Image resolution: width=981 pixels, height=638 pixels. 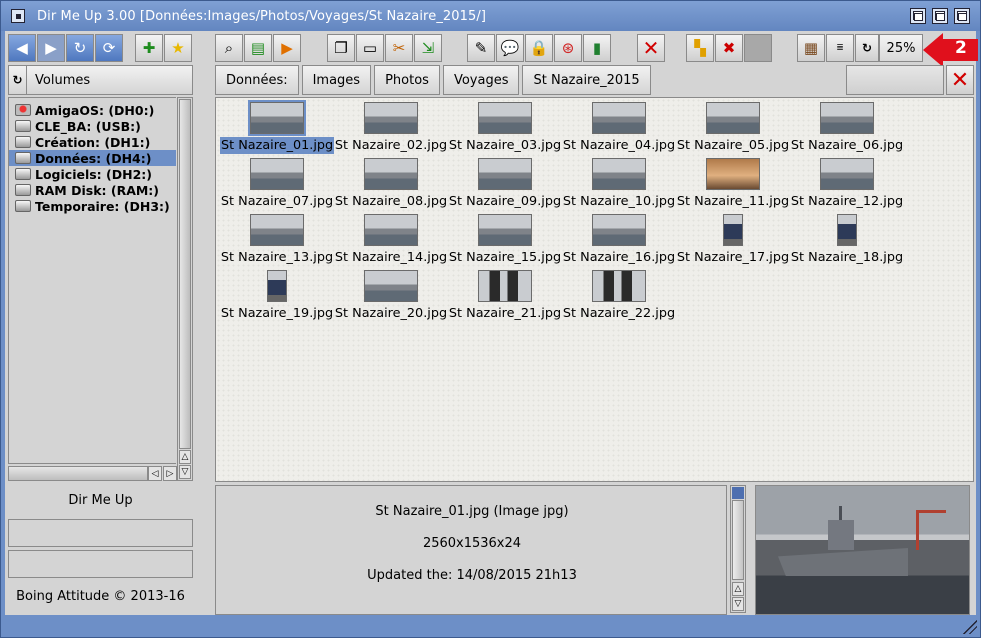 I want to click on volume-item: AmigaOS: (DH0:), so click(x=92, y=110).